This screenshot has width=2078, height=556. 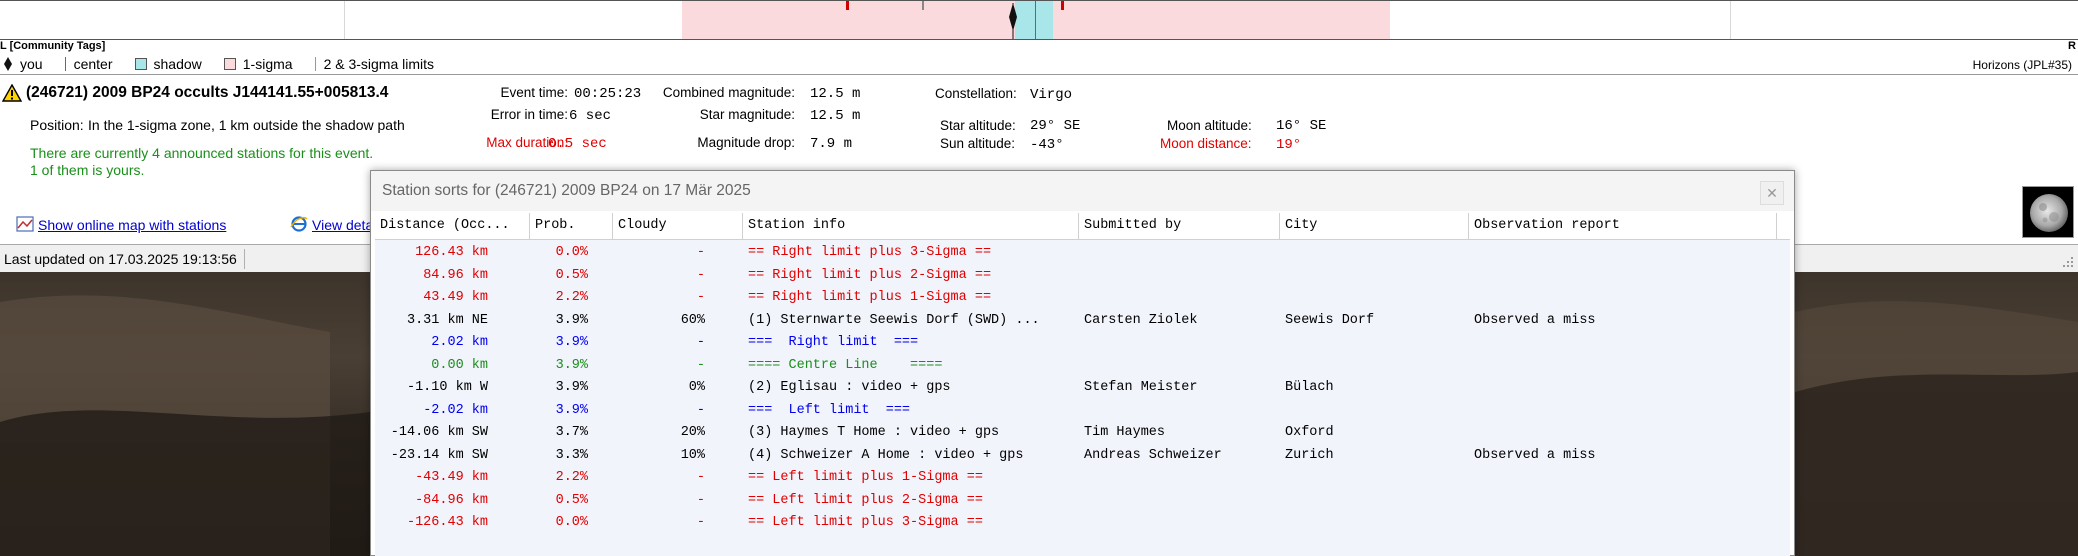 I want to click on warning-icon, so click(x=12, y=93).